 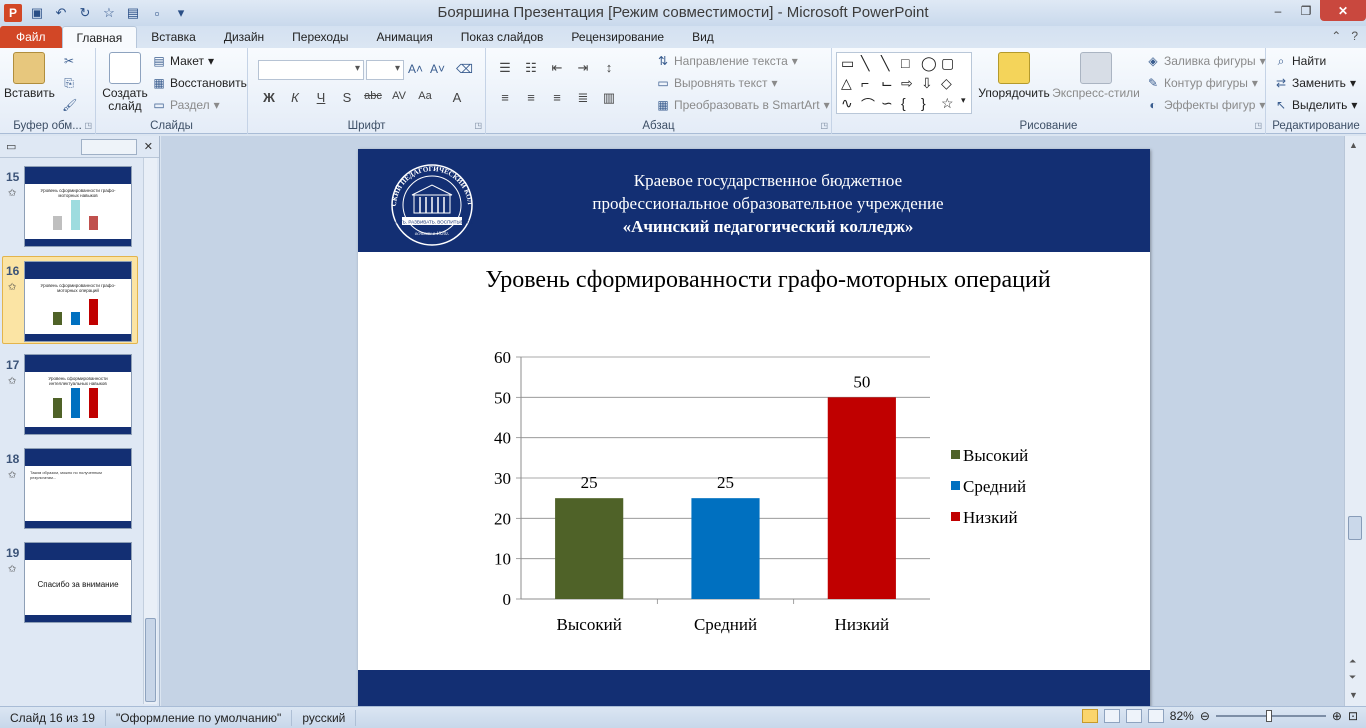 I want to click on line-spacing-icon: ↕, so click(x=609, y=68).